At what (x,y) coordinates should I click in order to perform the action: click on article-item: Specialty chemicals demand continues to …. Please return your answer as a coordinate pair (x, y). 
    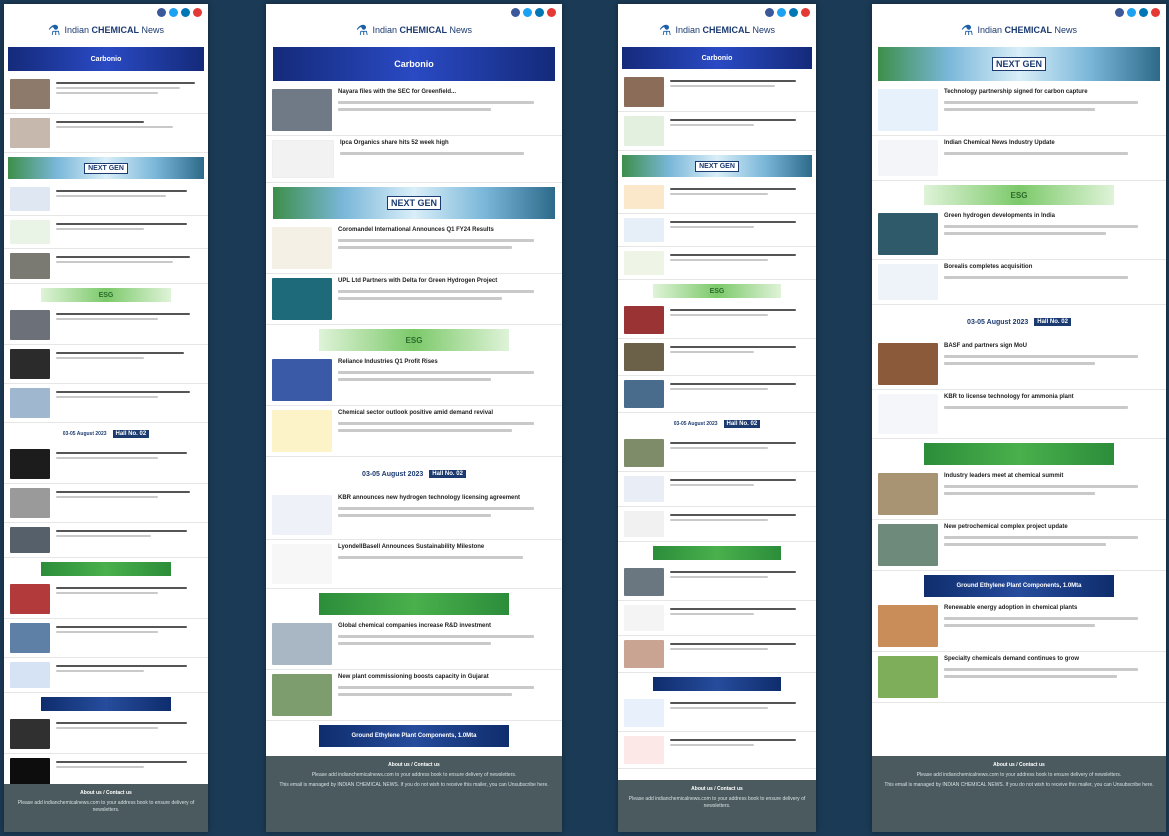
    Looking at the image, I should click on (1019, 677).